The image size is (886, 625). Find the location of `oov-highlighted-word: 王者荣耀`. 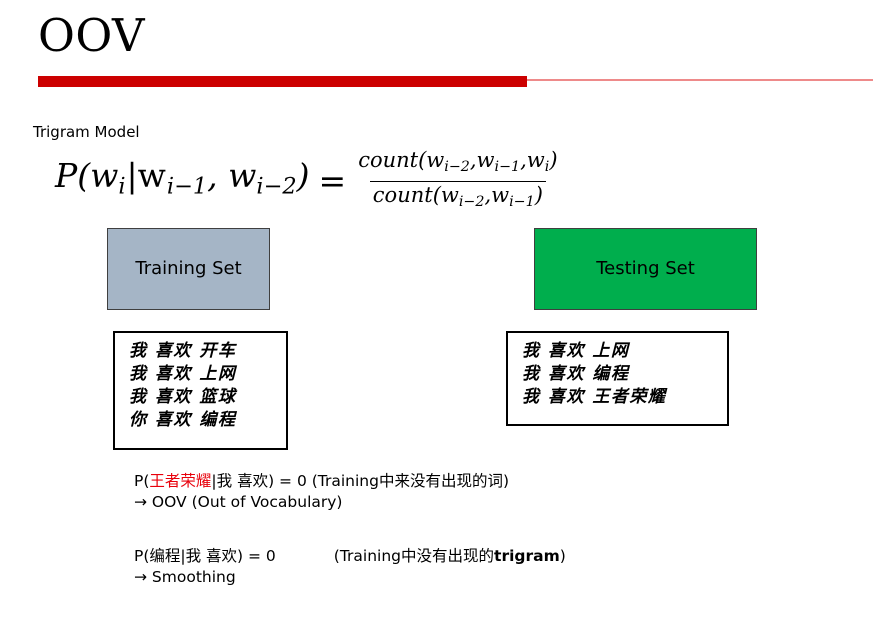

oov-highlighted-word: 王者荣耀 is located at coordinates (180, 481).